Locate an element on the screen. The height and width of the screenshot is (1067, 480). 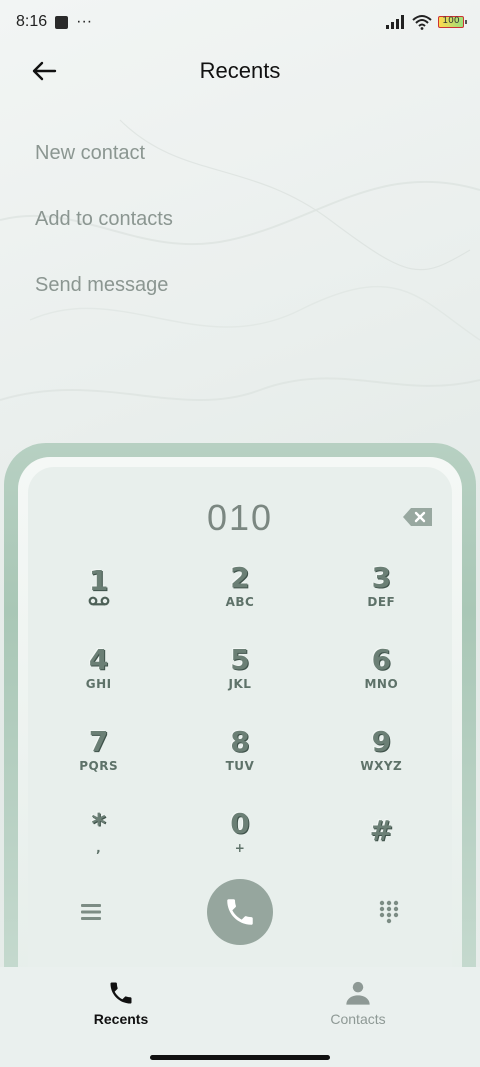
key-letters: + is located at coordinates (240, 848).